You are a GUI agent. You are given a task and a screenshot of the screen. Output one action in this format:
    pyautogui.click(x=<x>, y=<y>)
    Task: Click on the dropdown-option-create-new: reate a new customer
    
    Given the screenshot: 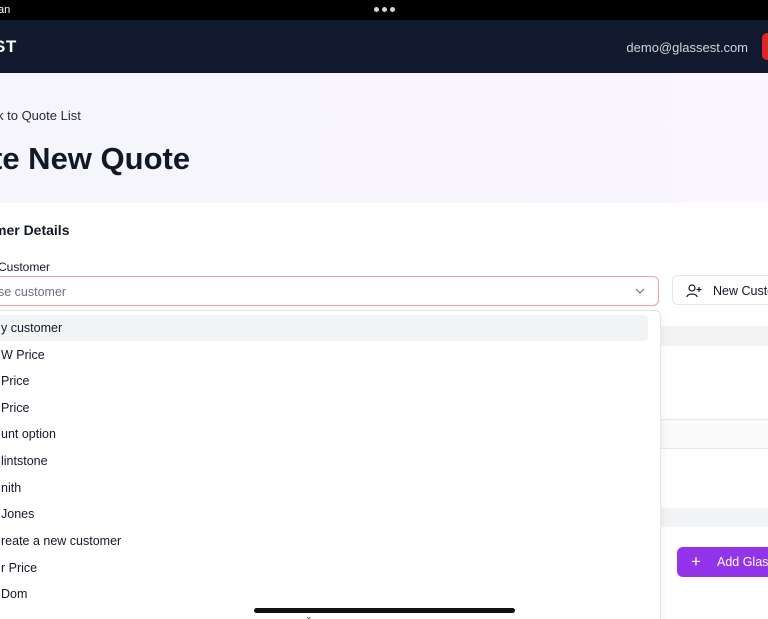 What is the action you would take?
    pyautogui.click(x=324, y=541)
    